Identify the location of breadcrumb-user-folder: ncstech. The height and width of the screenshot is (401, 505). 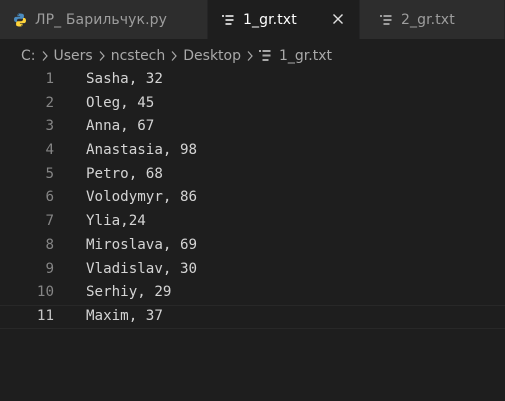
(138, 56).